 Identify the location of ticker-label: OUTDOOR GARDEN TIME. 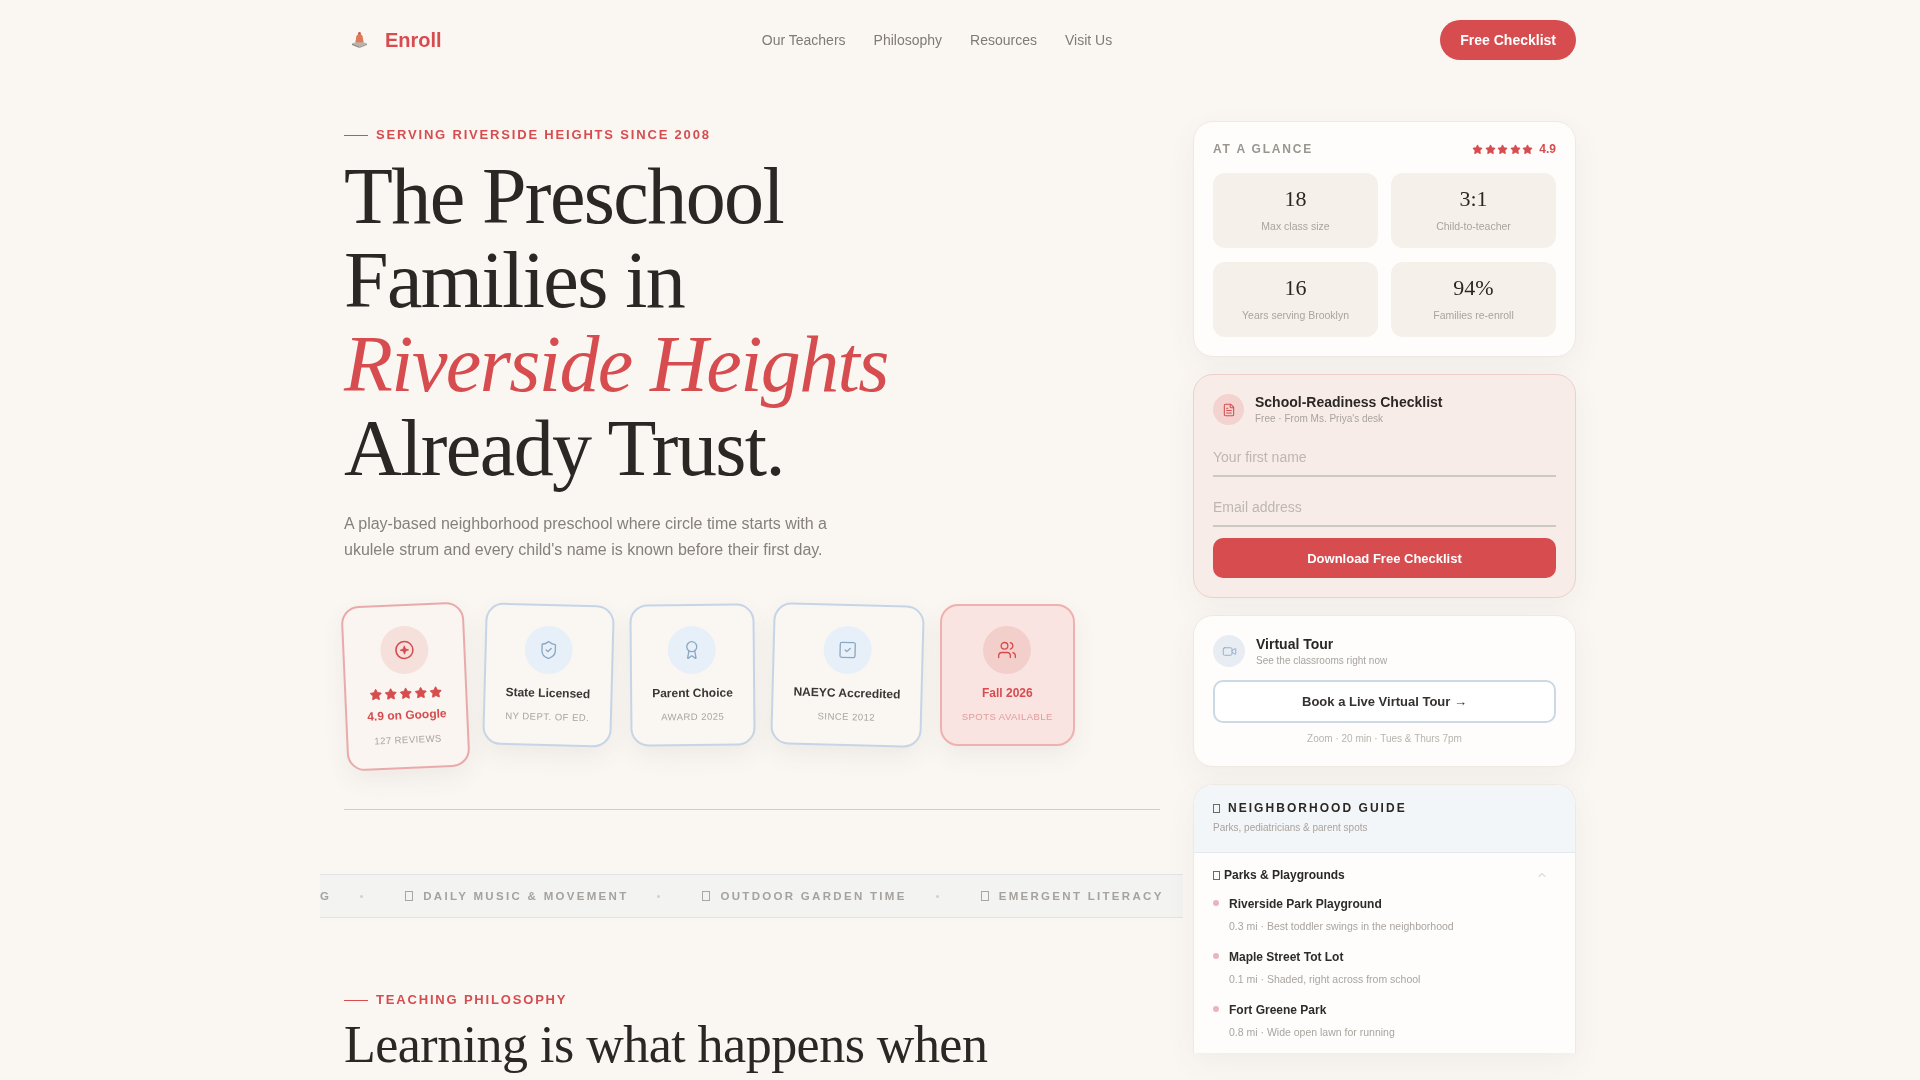
(813, 896).